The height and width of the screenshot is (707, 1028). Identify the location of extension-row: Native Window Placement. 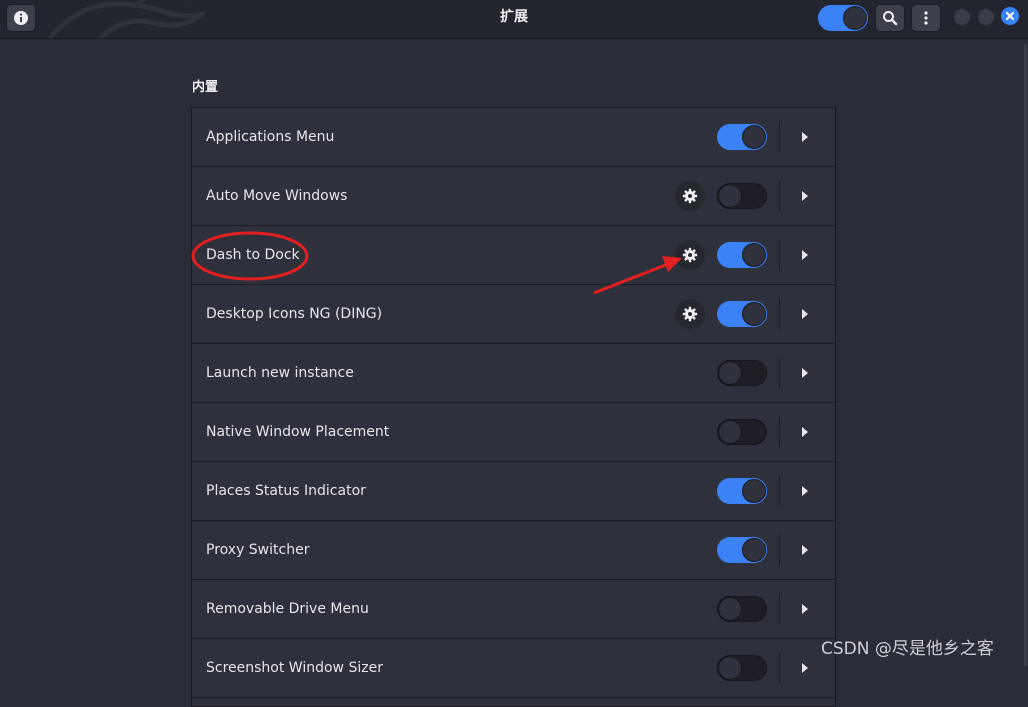
(513, 432).